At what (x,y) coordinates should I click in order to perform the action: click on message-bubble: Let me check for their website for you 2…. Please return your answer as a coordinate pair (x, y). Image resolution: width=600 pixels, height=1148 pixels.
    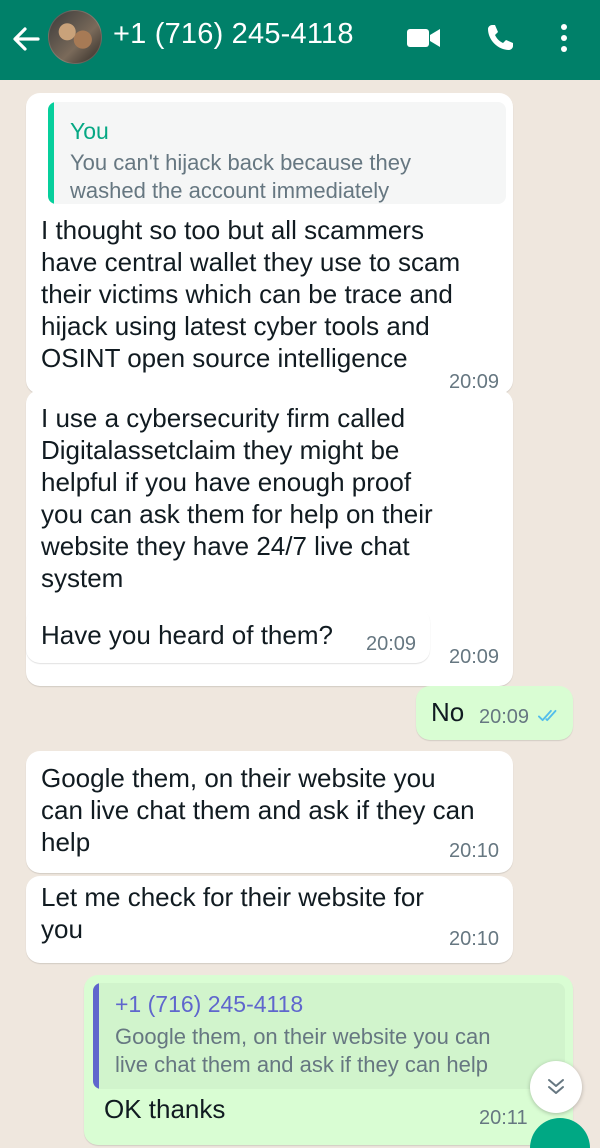
    Looking at the image, I should click on (269, 919).